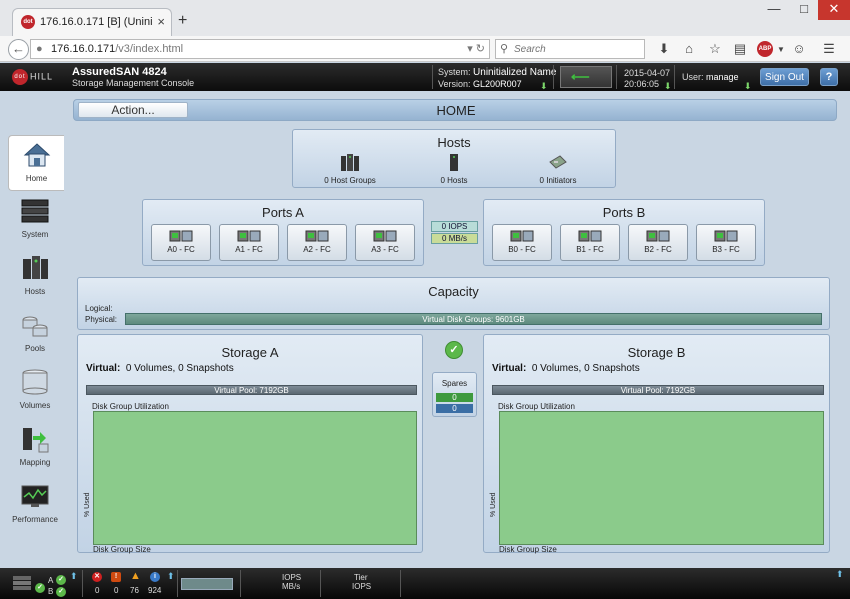  Describe the element at coordinates (829, 77) in the screenshot. I see `help-icon: ?` at that location.